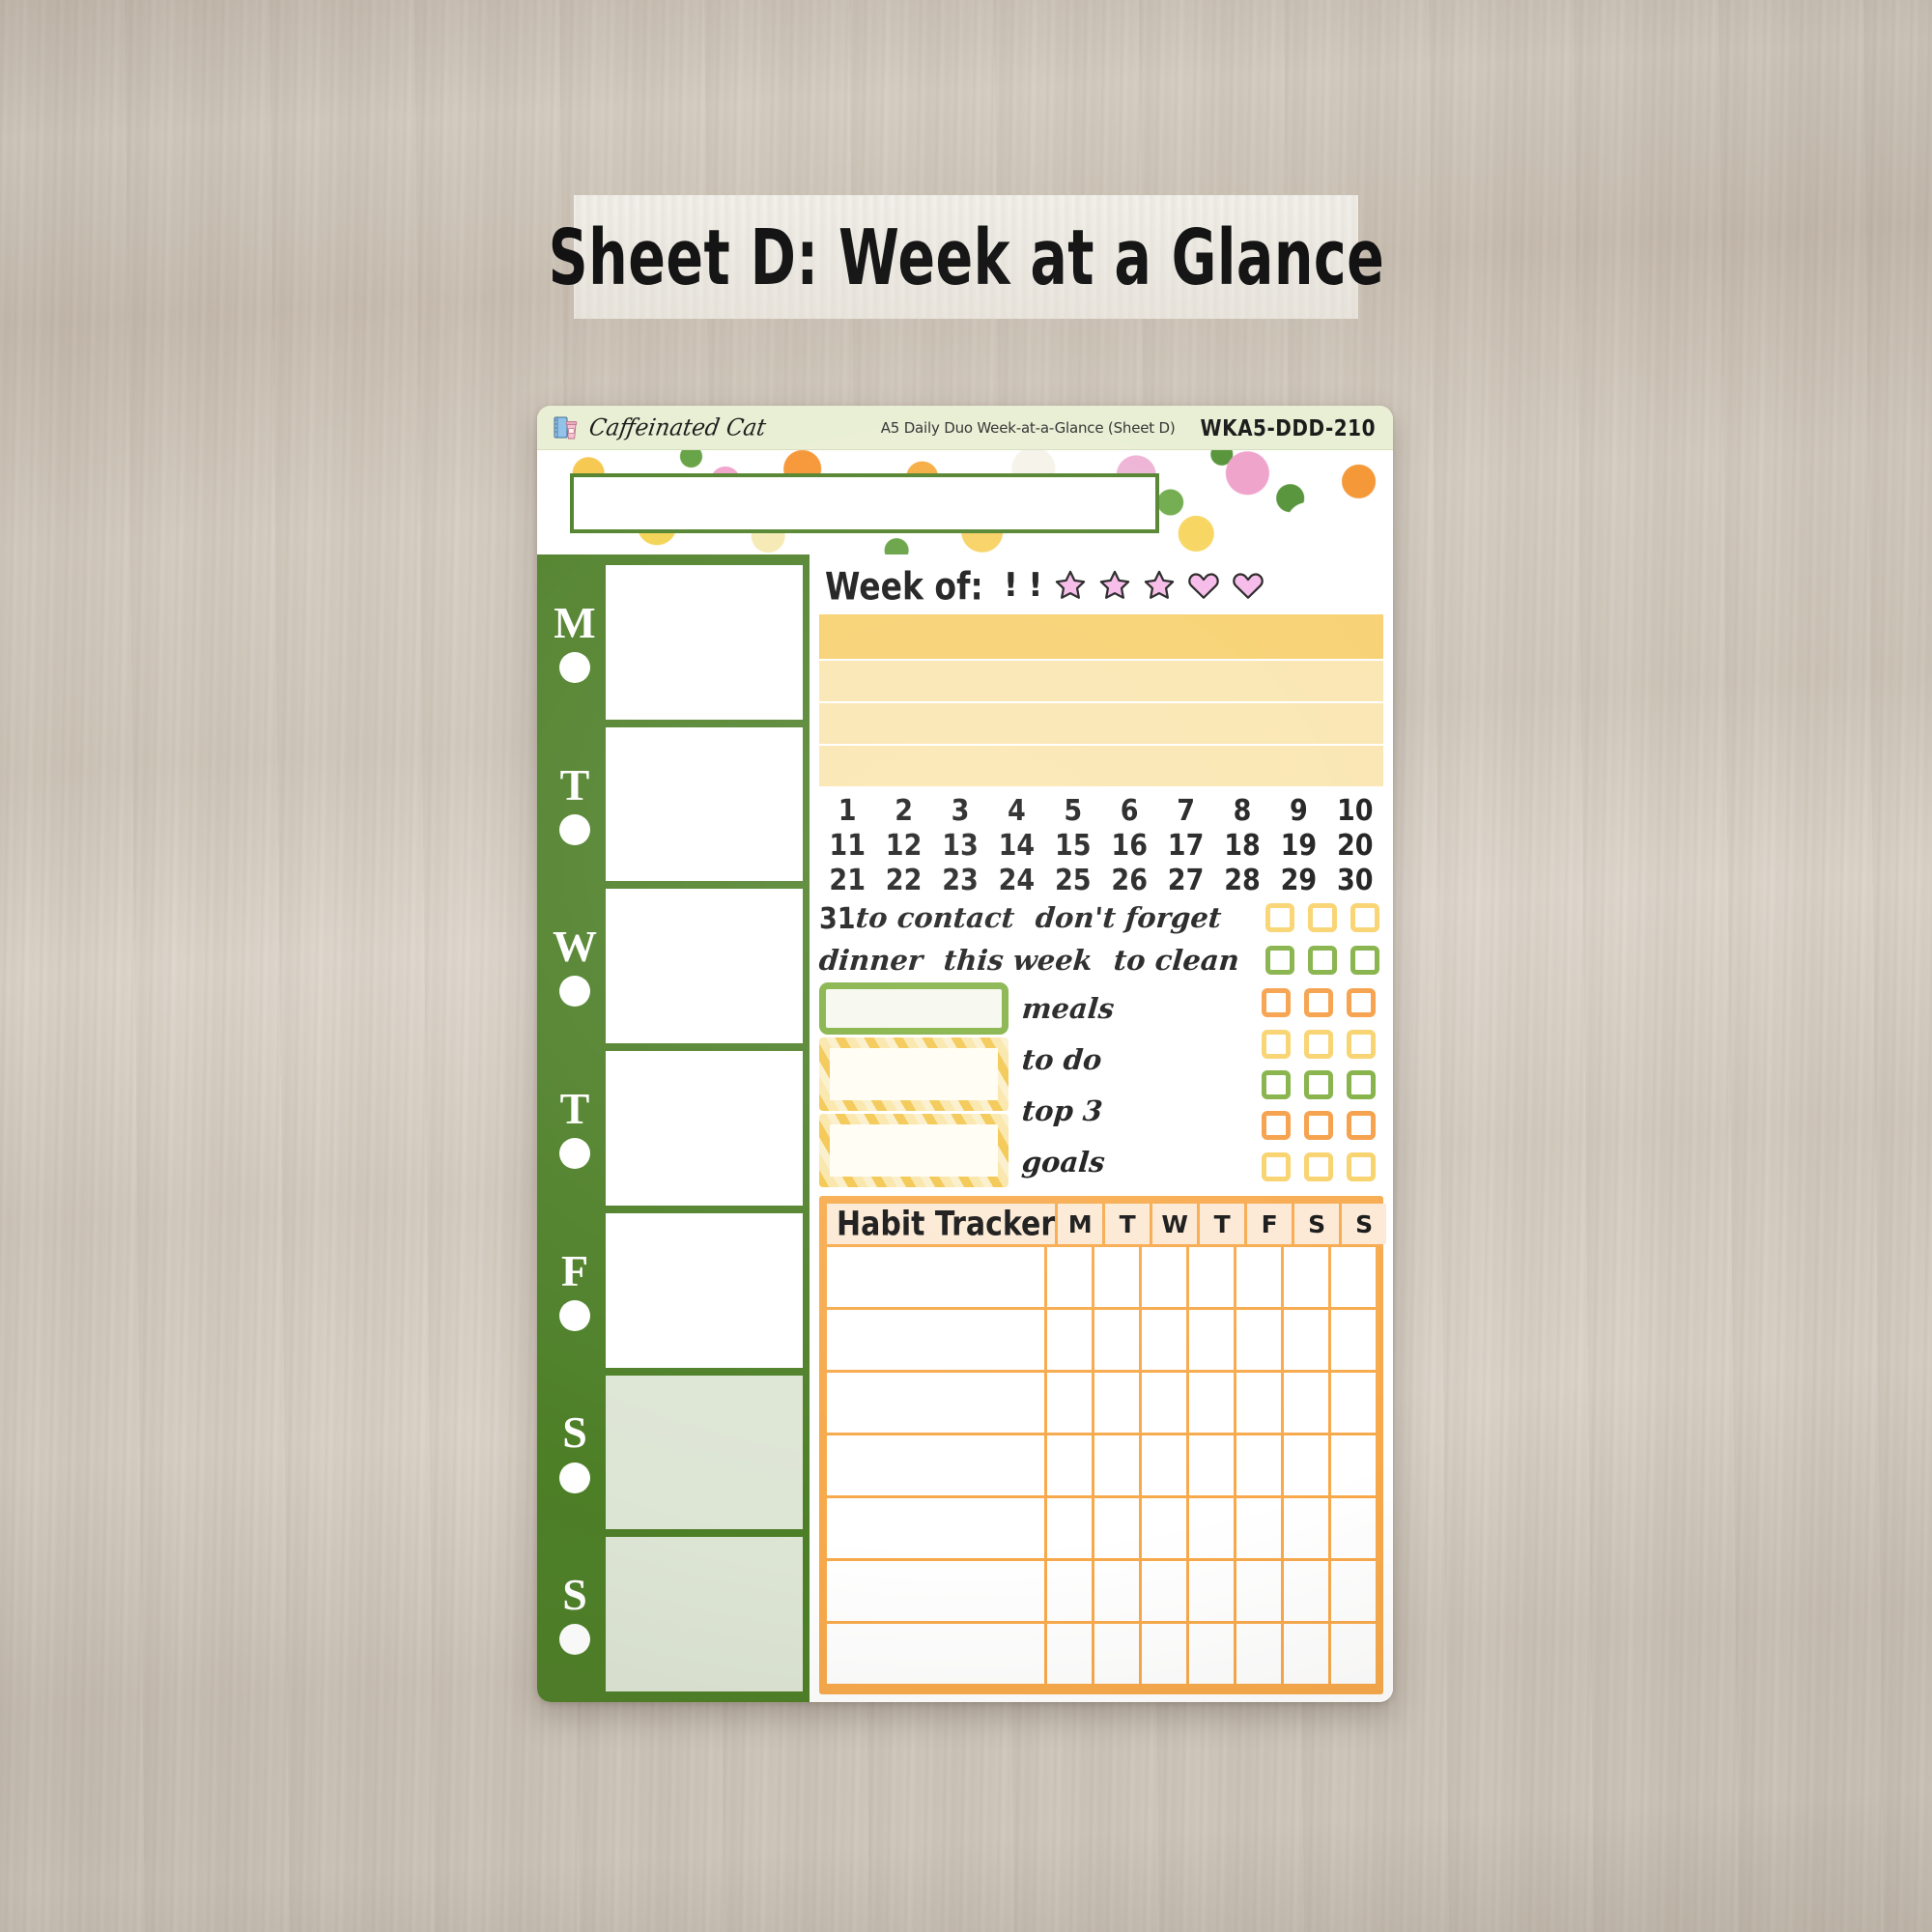 Image resolution: width=1932 pixels, height=1932 pixels. I want to click on date-number-sticker: 16, so click(1129, 846).